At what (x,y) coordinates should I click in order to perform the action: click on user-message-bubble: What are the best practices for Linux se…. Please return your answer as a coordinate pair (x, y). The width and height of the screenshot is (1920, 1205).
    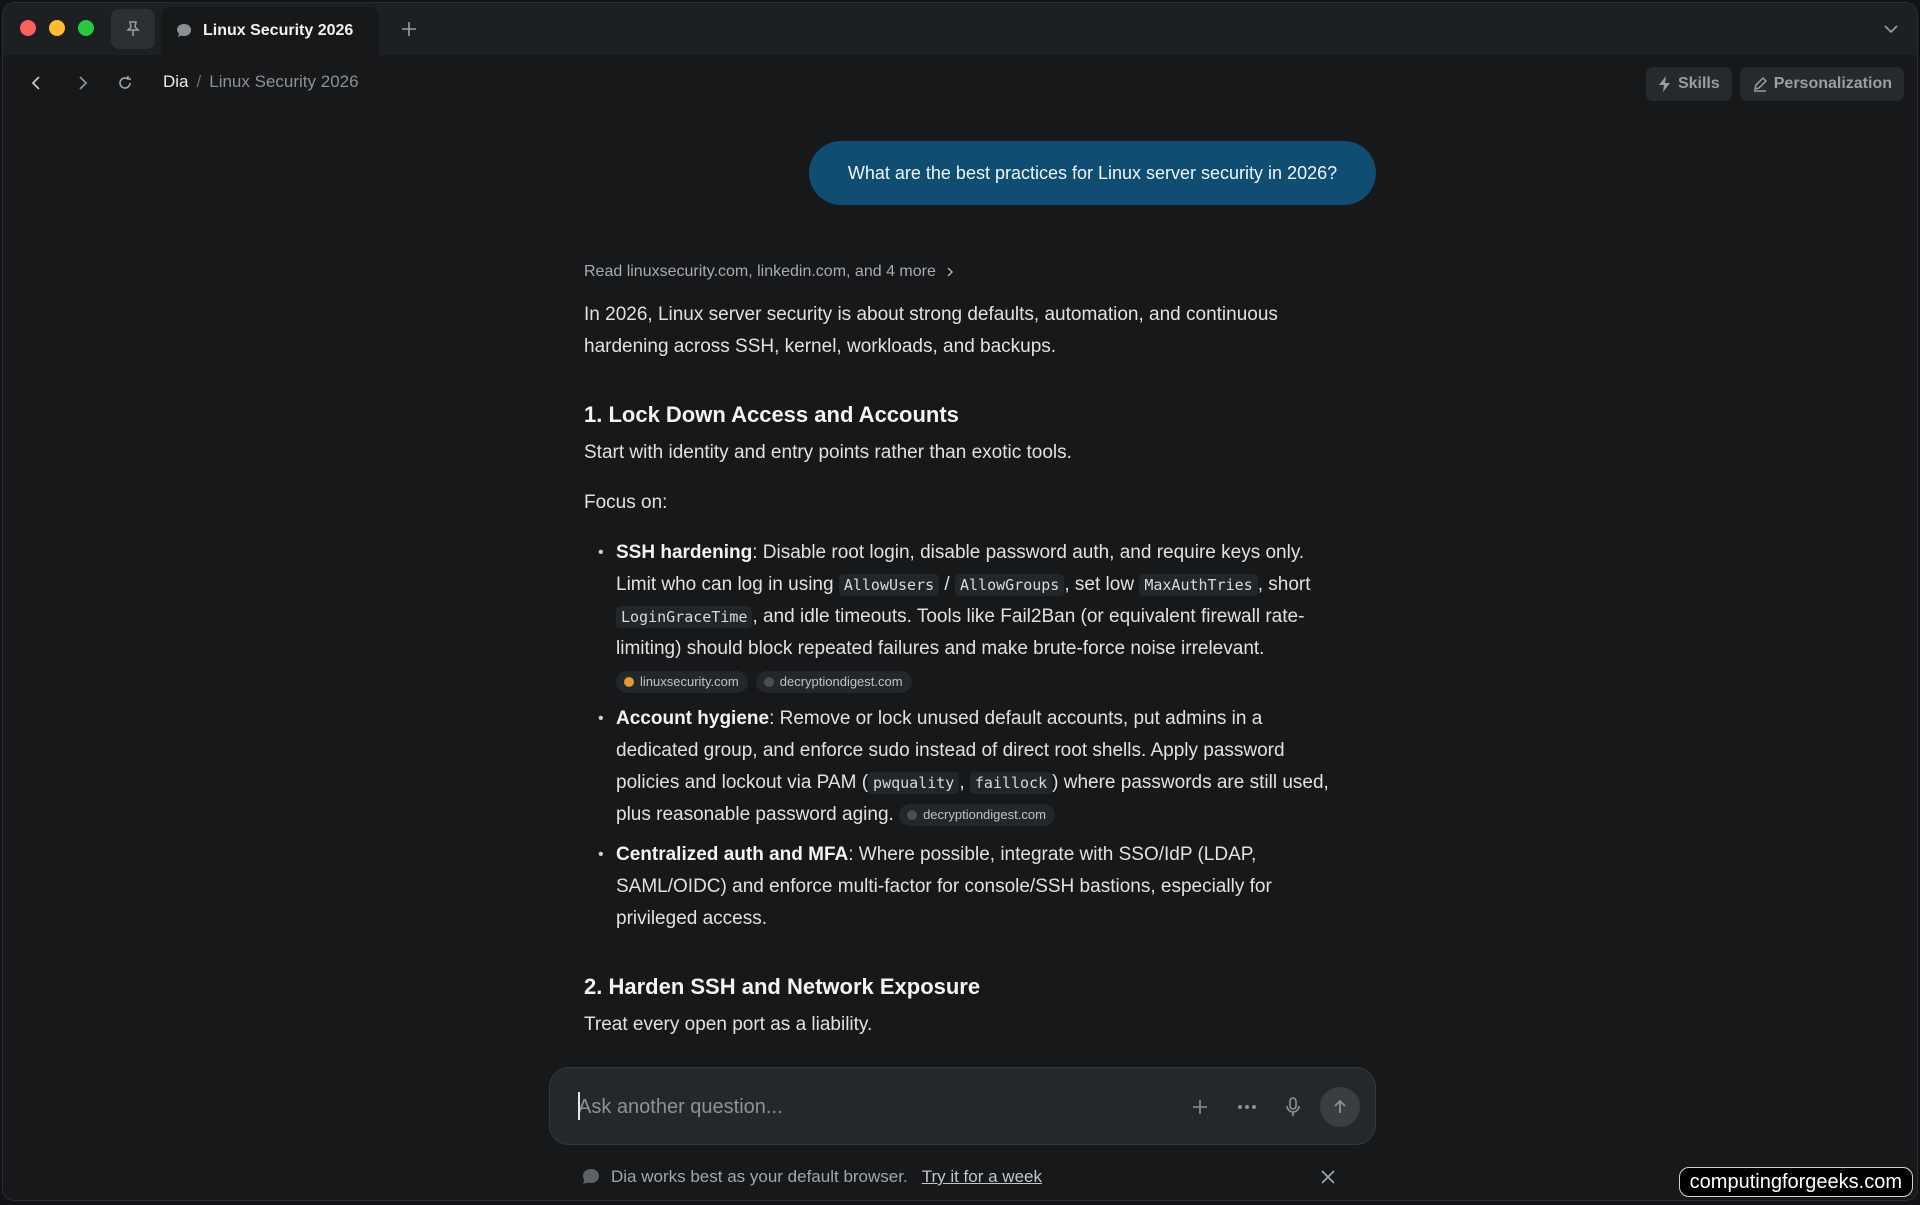
    Looking at the image, I should click on (1092, 173).